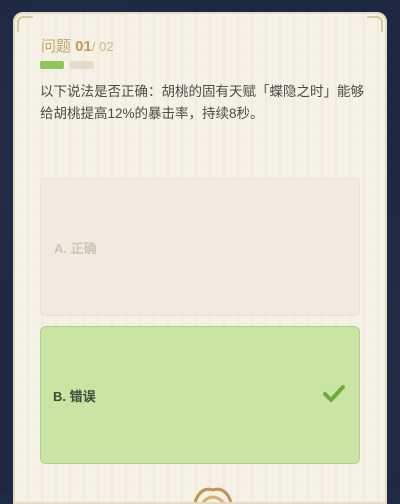  I want to click on corner-ornament-left, so click(25, 24).